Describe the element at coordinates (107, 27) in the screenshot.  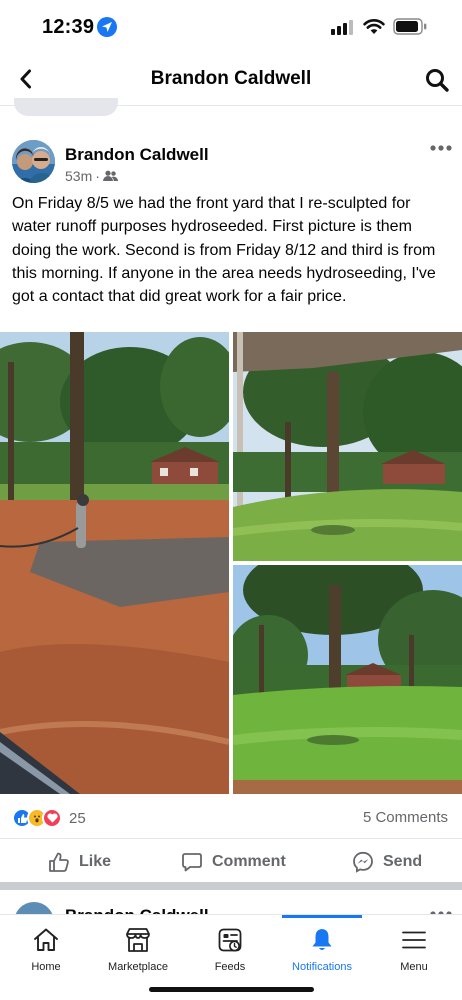
I see `location-arrow-icon` at that location.